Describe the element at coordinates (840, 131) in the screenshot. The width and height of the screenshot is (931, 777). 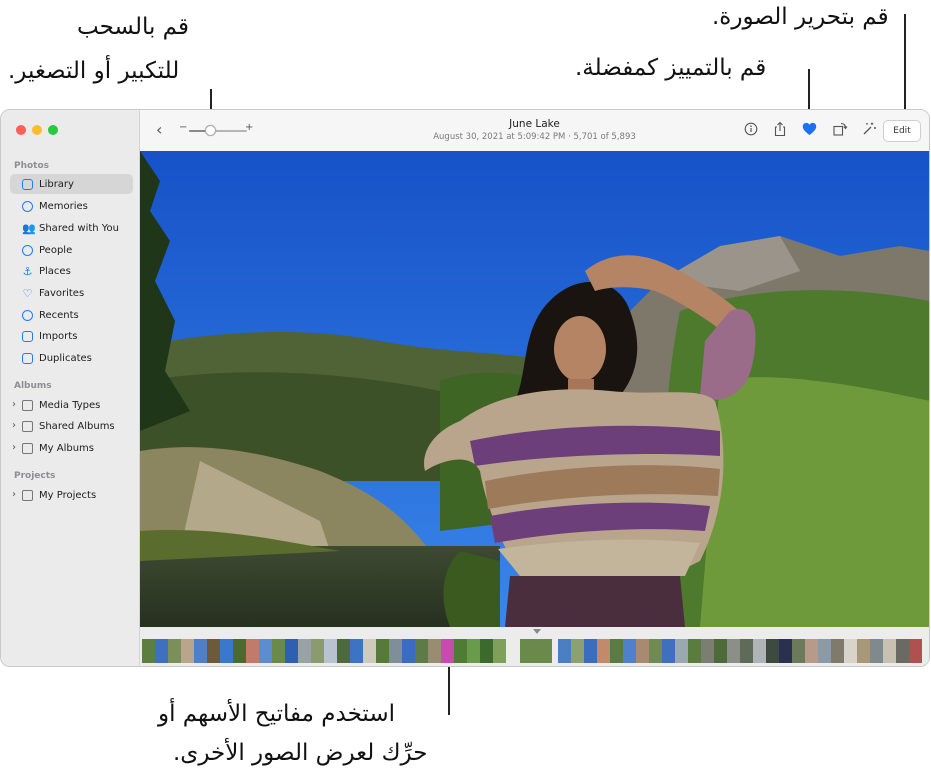
I see `rotate-icon` at that location.